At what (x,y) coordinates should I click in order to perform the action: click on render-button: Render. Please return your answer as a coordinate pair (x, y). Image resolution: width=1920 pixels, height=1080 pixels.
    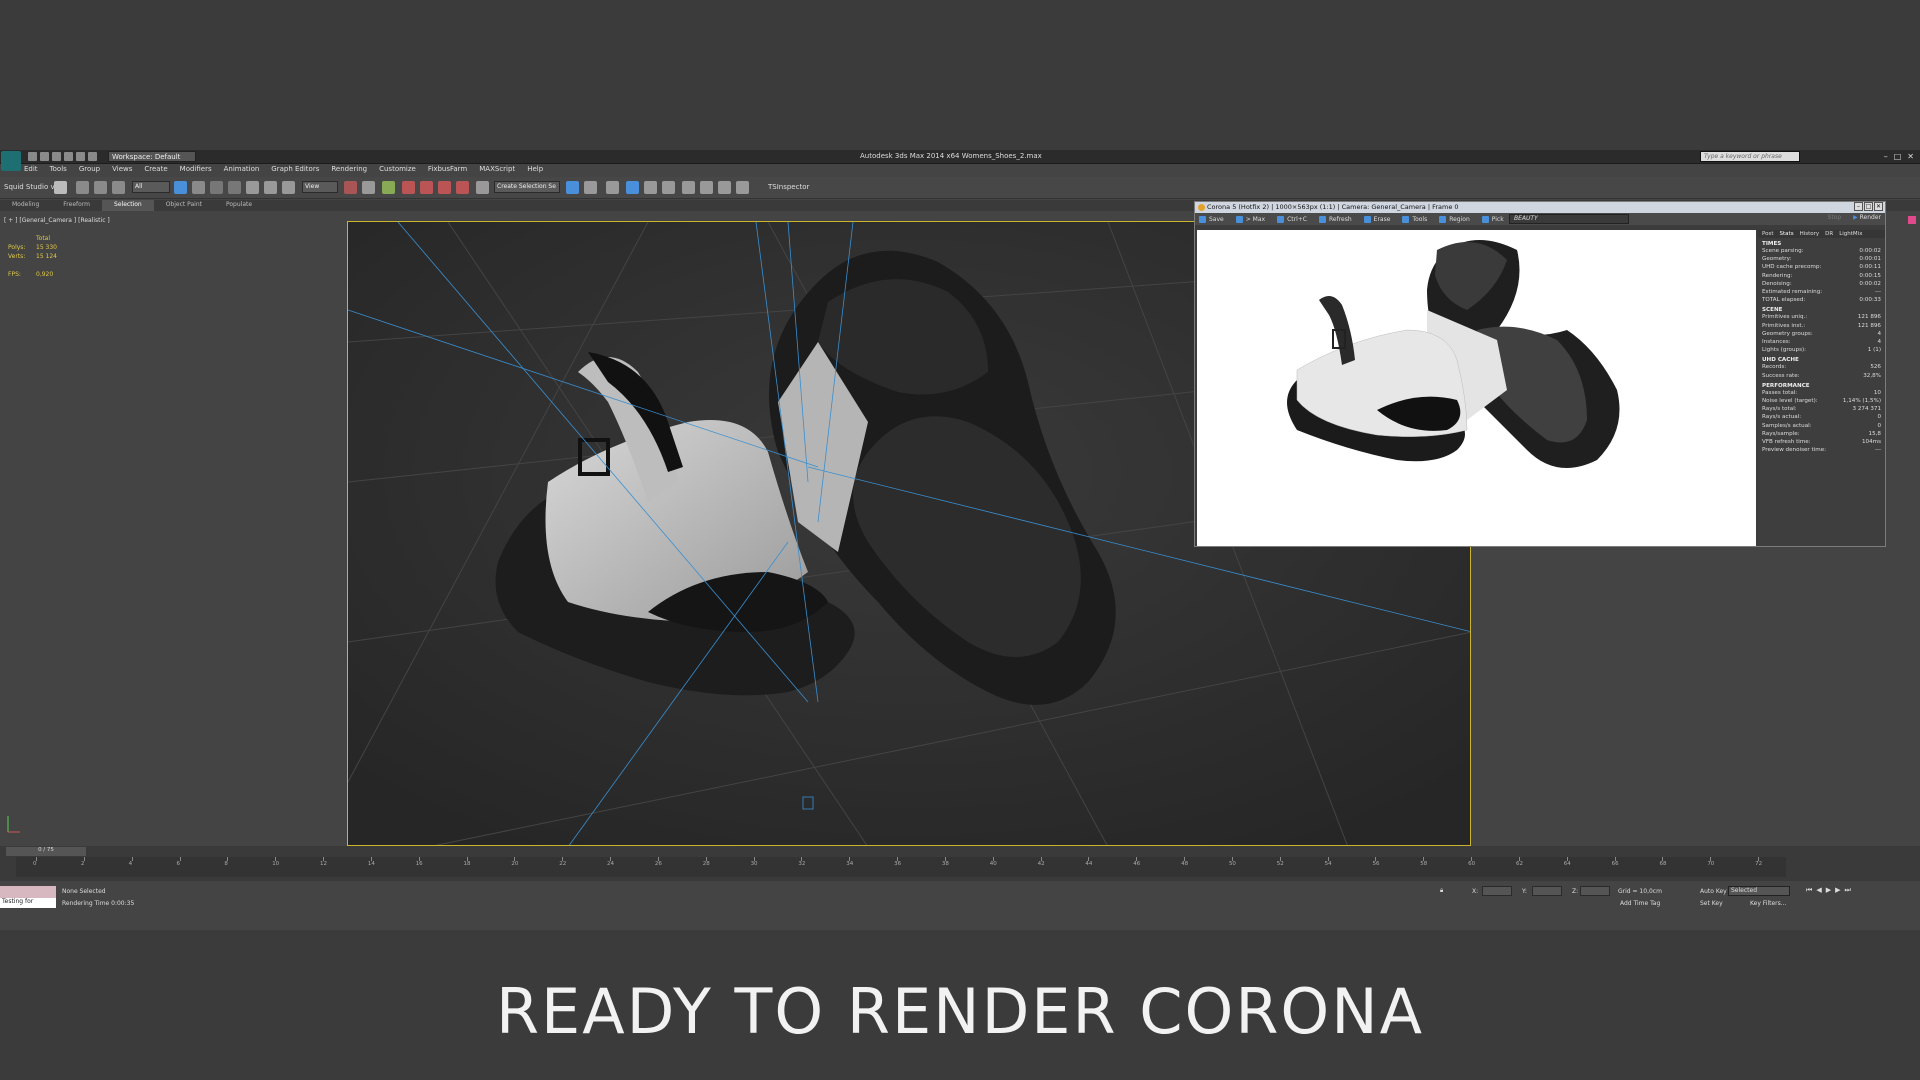
    Looking at the image, I should click on (1870, 217).